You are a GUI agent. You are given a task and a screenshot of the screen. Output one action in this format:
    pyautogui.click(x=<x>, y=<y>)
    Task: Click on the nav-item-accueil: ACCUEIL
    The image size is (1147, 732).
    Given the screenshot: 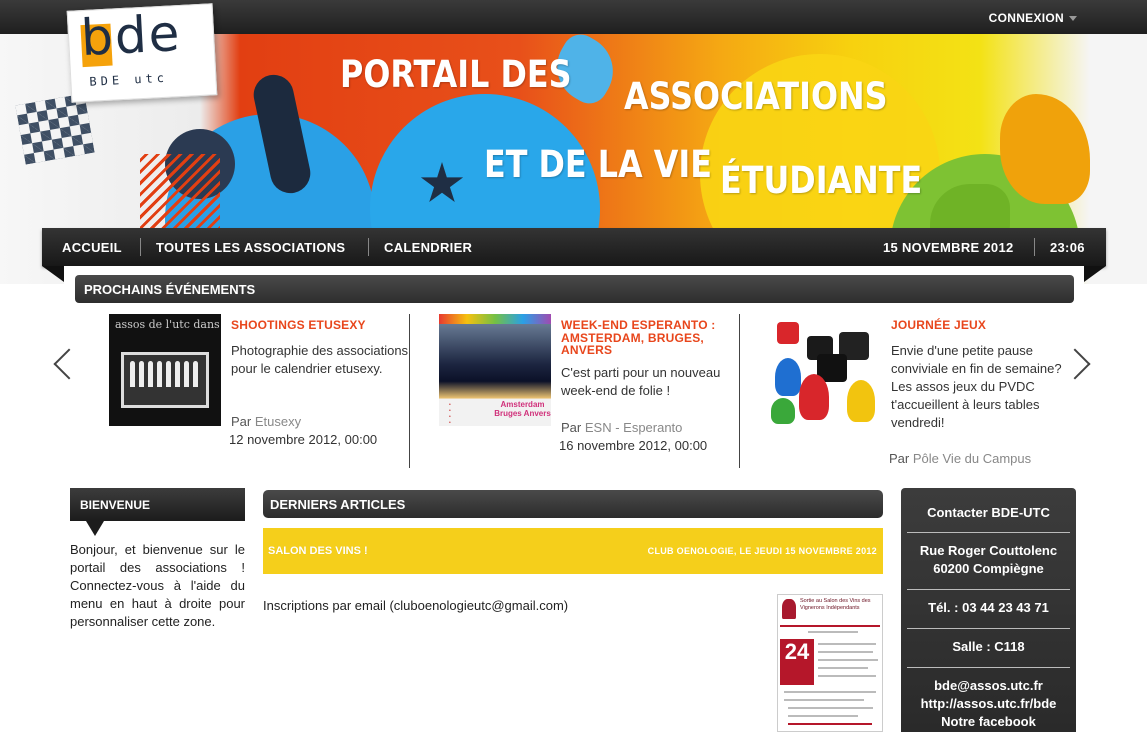 What is the action you would take?
    pyautogui.click(x=92, y=247)
    